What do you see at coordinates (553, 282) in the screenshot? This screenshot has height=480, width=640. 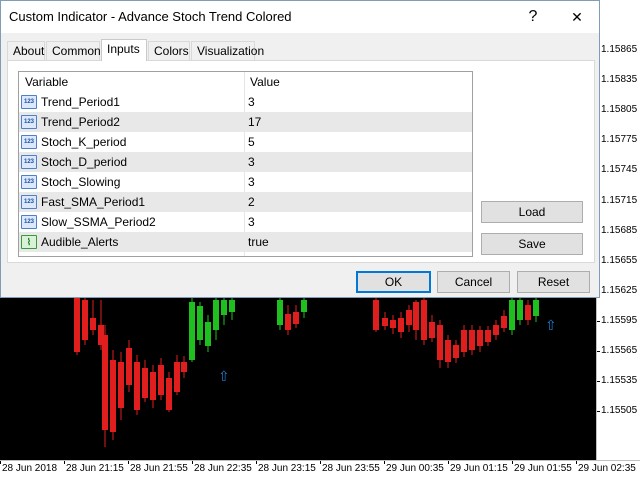 I see `reset-button: Reset` at bounding box center [553, 282].